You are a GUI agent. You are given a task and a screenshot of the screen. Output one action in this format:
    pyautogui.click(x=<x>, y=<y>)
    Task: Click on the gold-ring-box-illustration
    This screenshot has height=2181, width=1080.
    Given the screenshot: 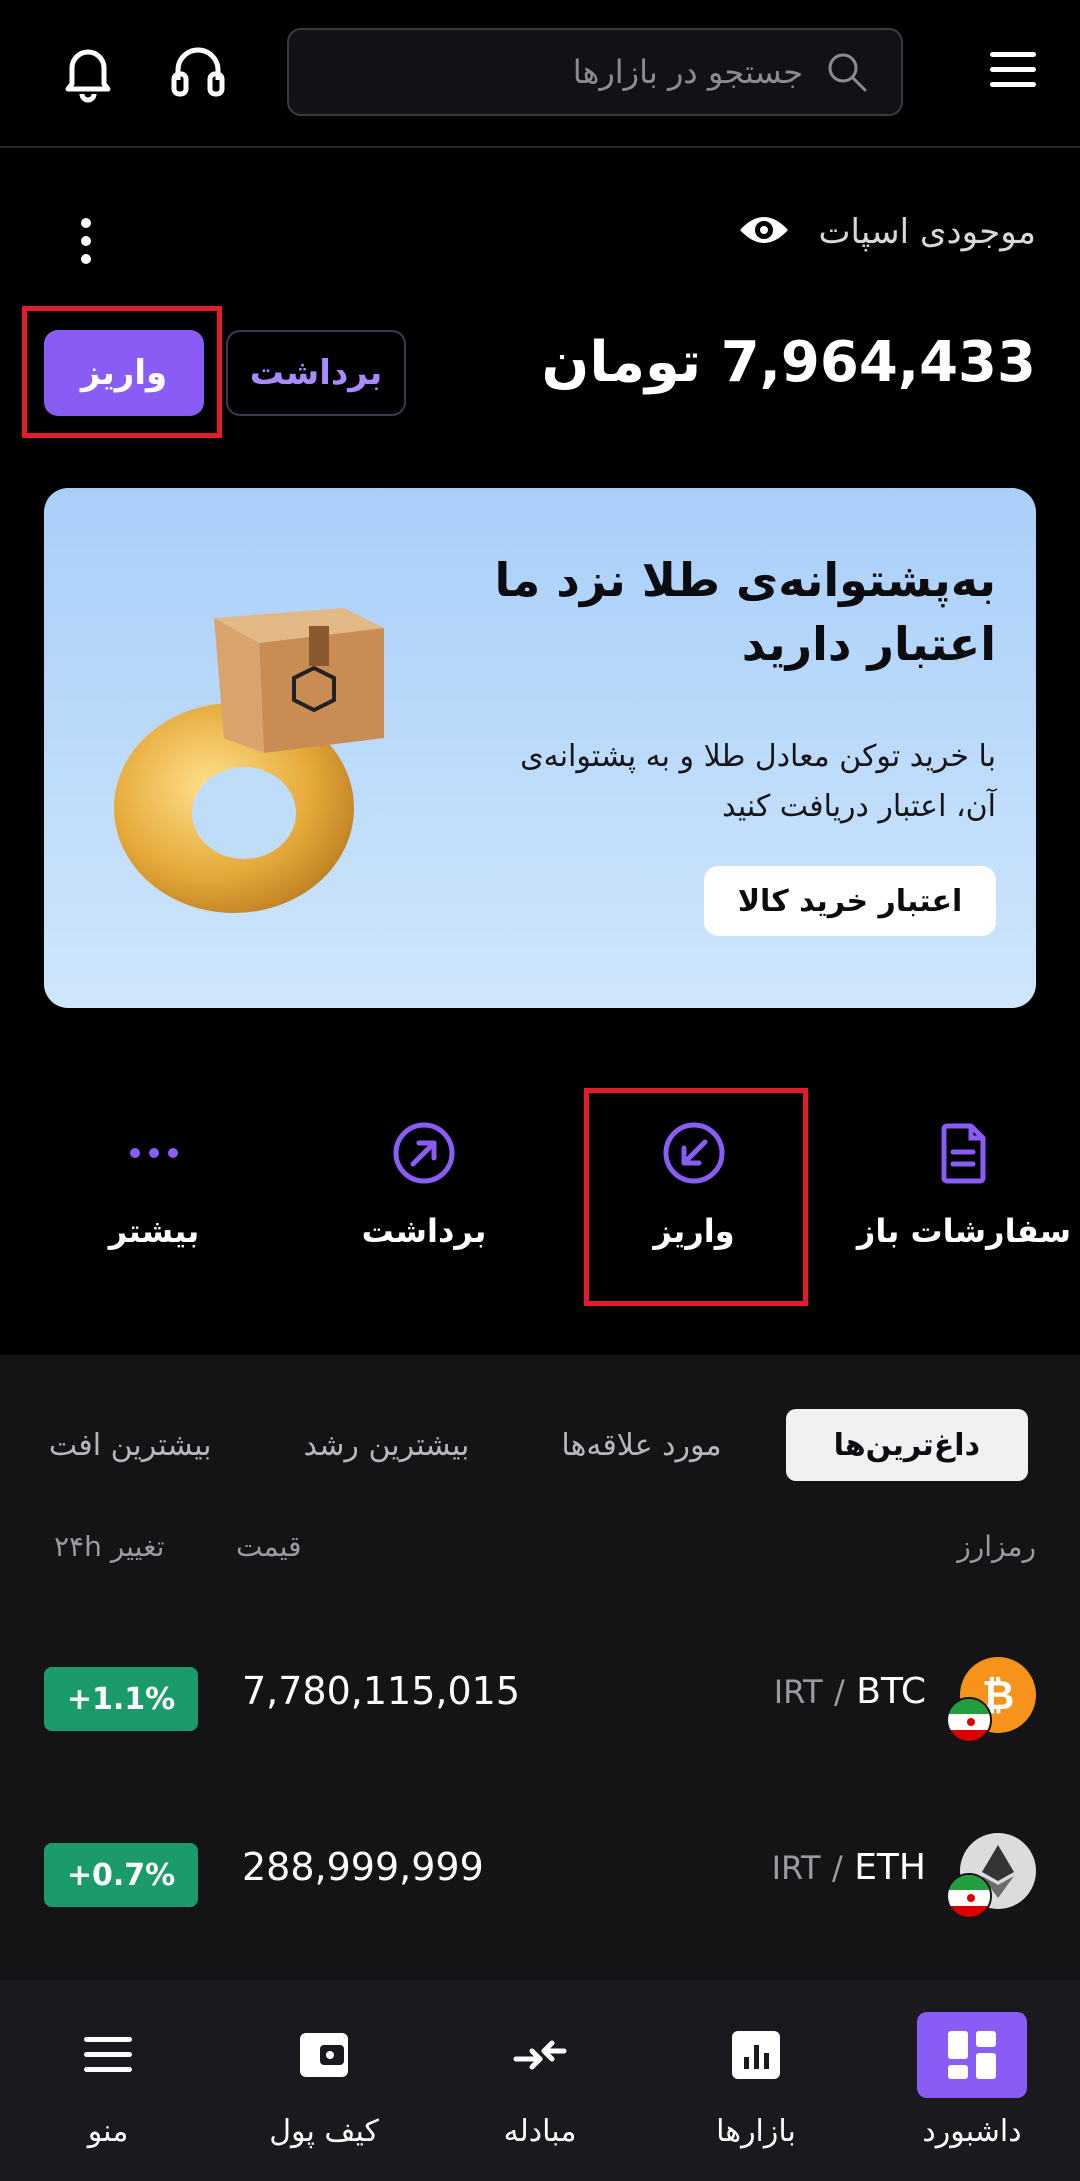 What is the action you would take?
    pyautogui.click(x=259, y=763)
    